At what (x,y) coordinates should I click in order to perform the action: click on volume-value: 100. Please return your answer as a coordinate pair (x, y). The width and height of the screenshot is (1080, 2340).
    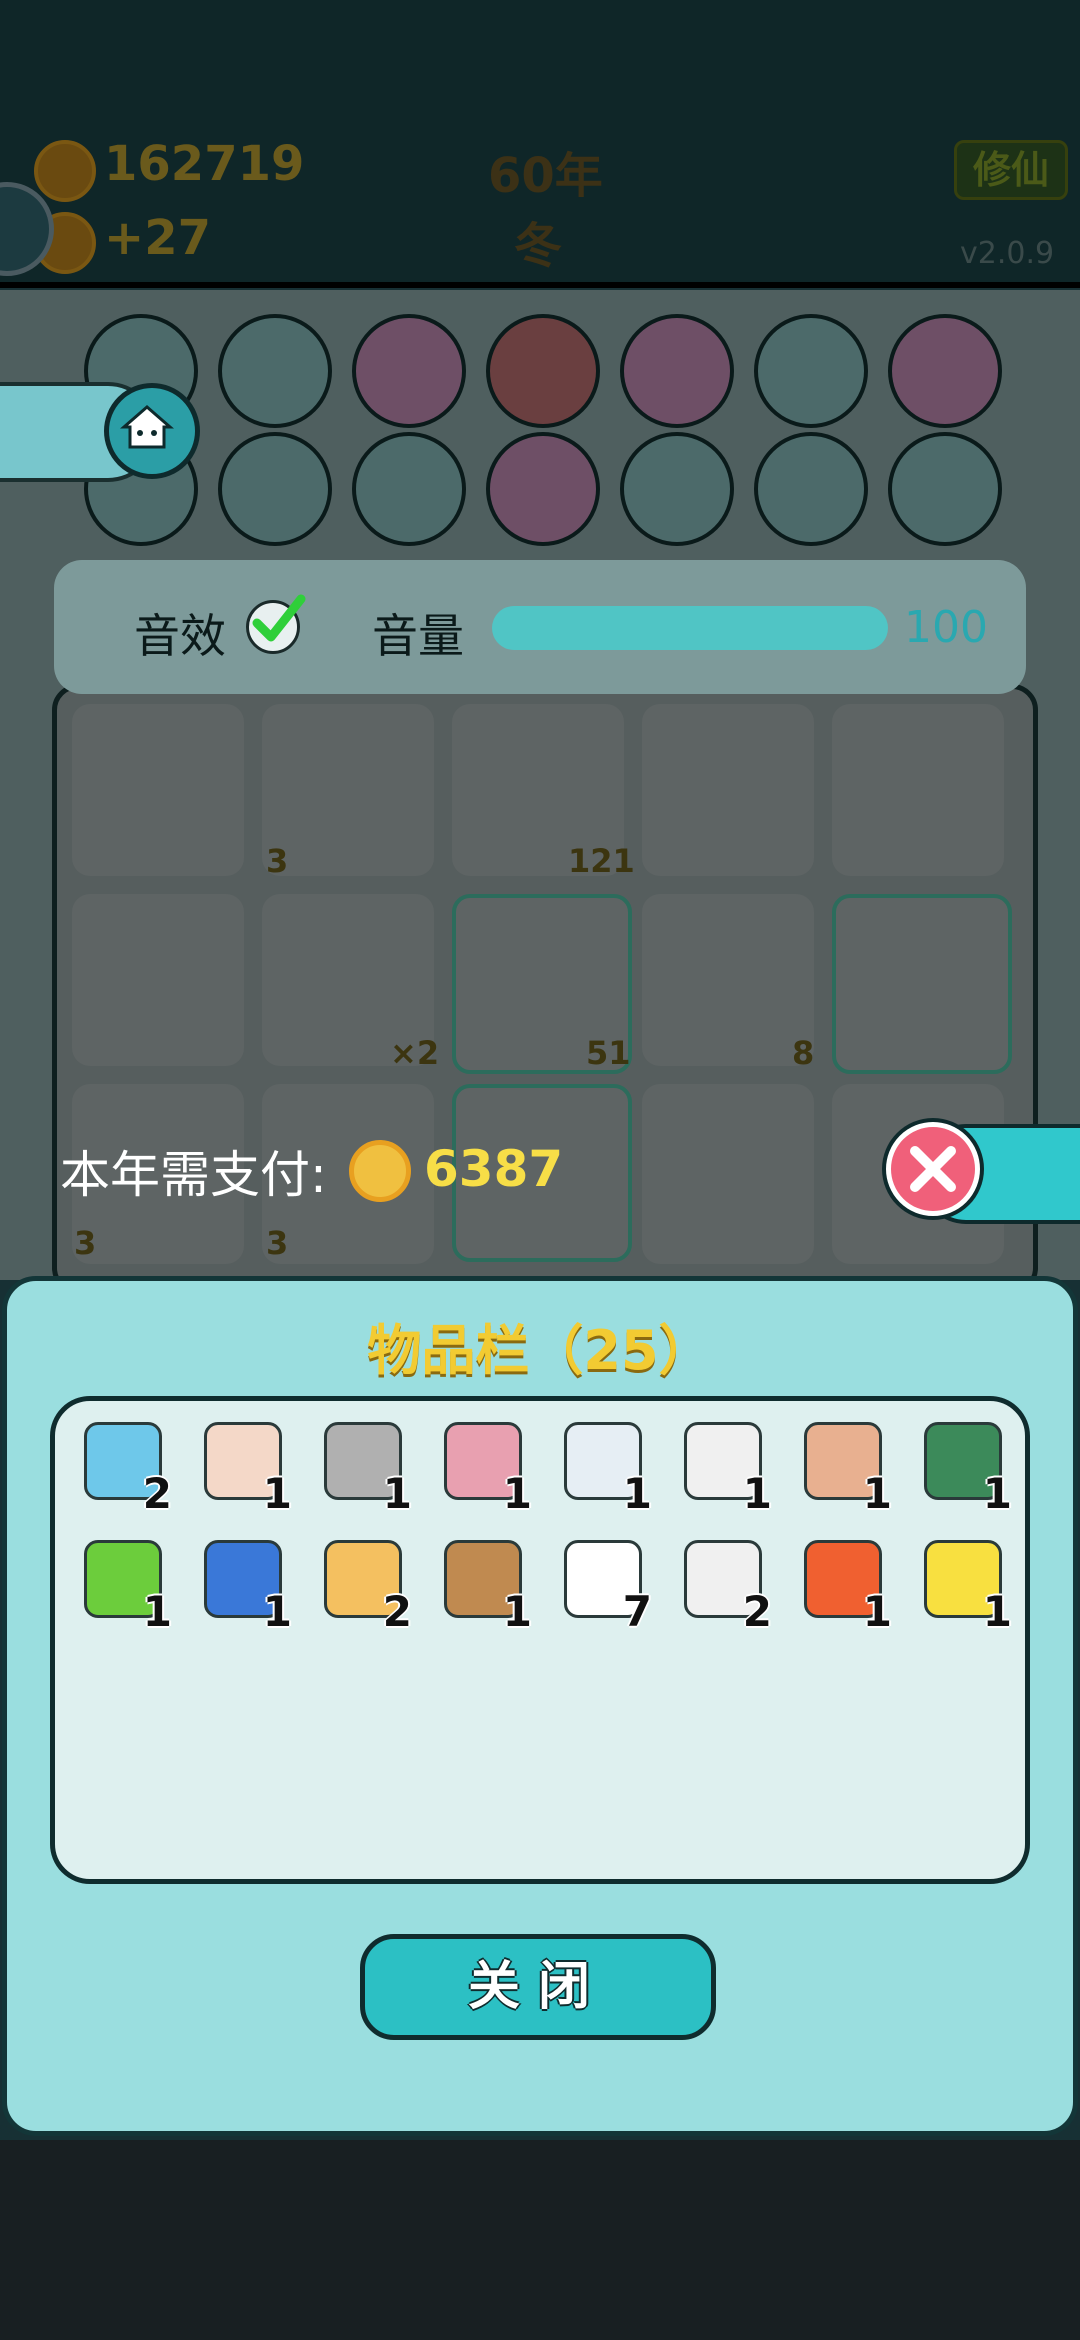
    Looking at the image, I should click on (946, 627).